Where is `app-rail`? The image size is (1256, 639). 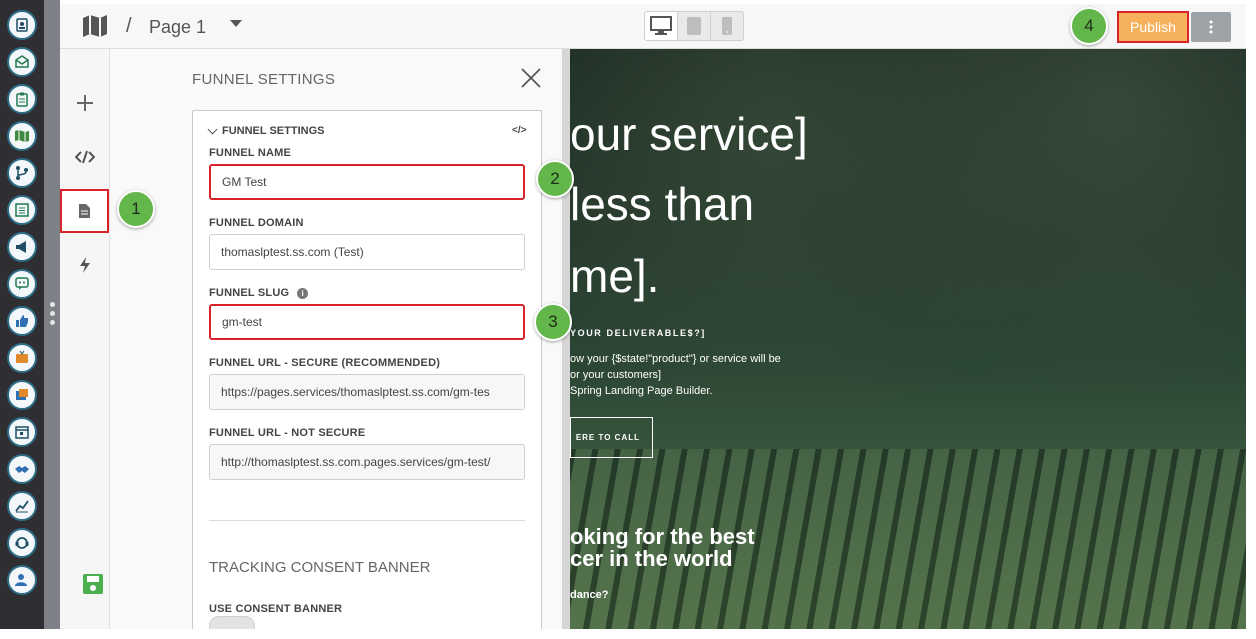 app-rail is located at coordinates (22, 319).